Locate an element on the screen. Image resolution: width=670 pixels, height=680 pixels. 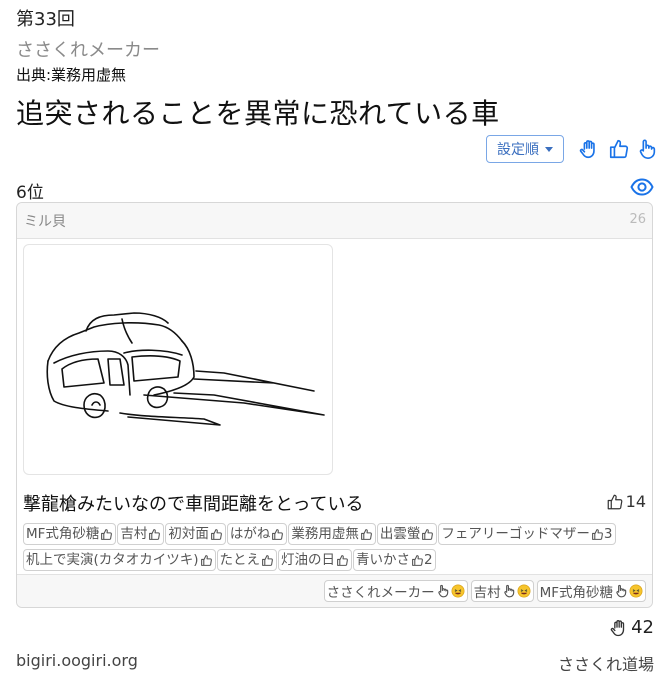
voter-chip: MF式角砂糖 is located at coordinates (70, 534).